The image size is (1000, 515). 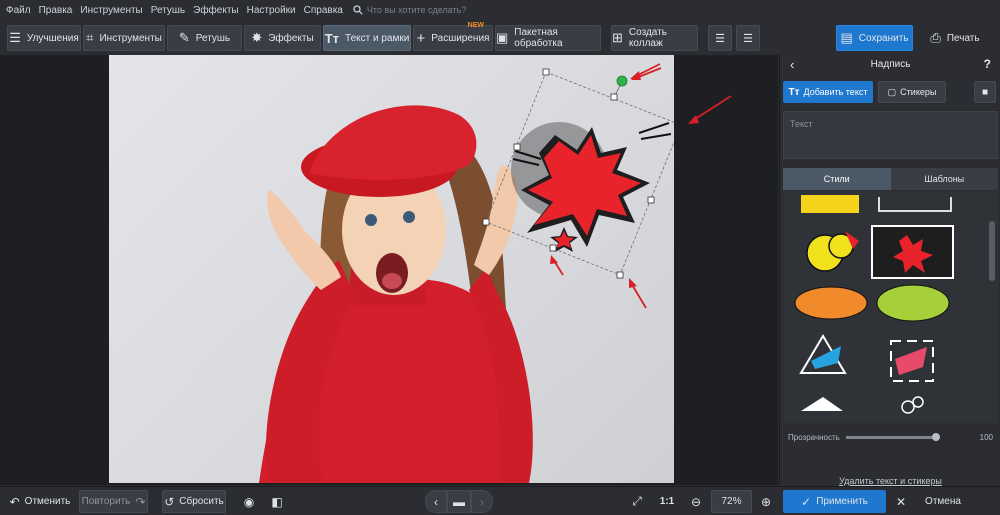 I want to click on zoom-out-button: ⊖, so click(x=696, y=501).